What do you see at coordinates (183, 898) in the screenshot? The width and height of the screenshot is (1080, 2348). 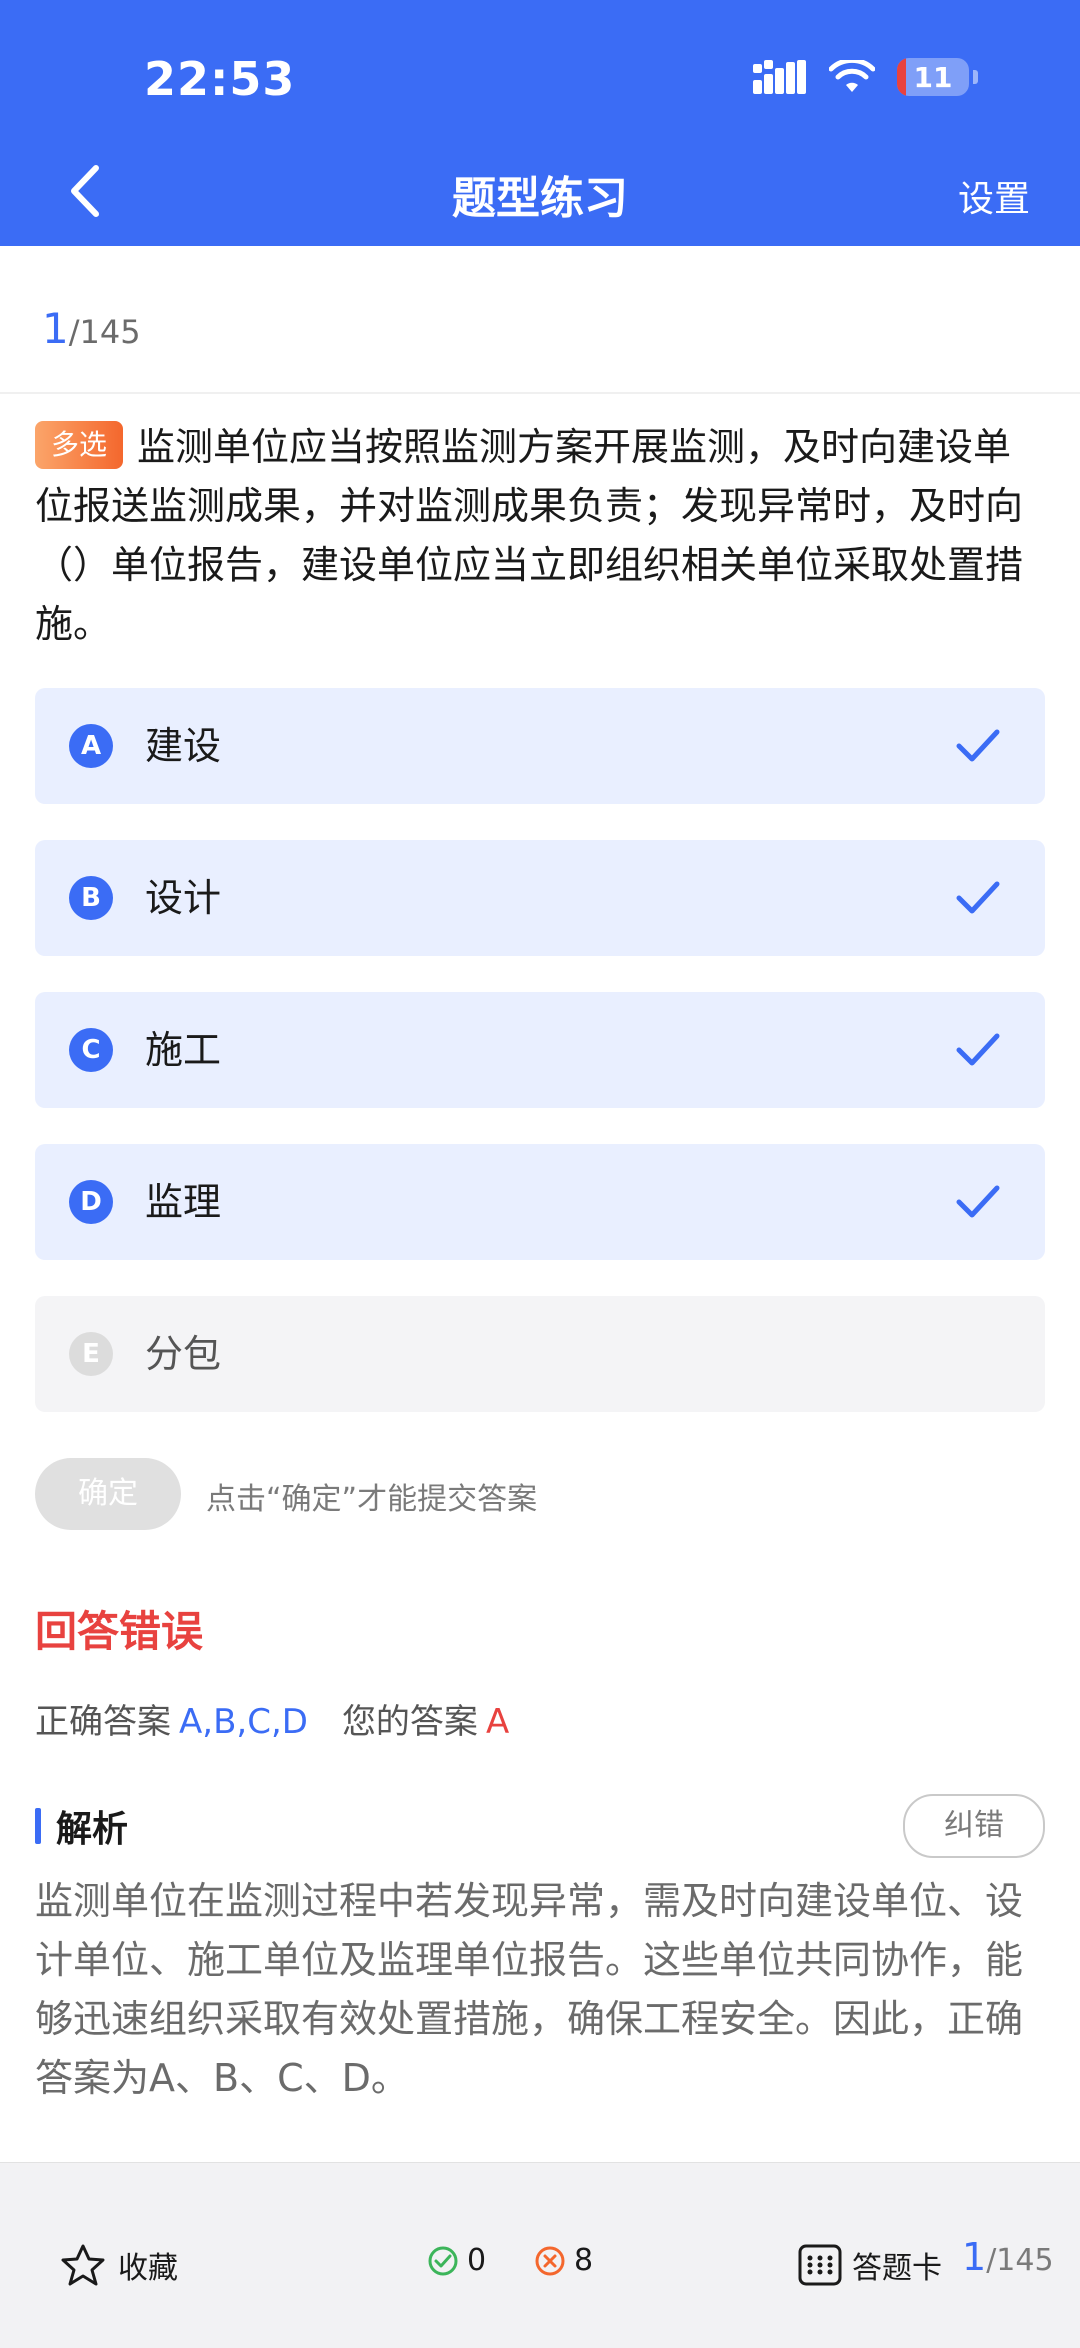 I see `option-text: 设计` at bounding box center [183, 898].